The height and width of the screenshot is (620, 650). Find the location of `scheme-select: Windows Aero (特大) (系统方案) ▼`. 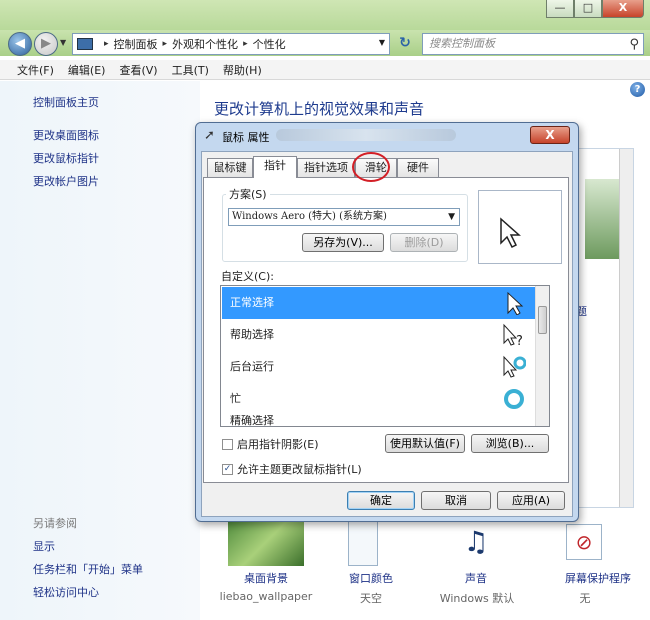

scheme-select: Windows Aero (特大) (系统方案) ▼ is located at coordinates (344, 217).